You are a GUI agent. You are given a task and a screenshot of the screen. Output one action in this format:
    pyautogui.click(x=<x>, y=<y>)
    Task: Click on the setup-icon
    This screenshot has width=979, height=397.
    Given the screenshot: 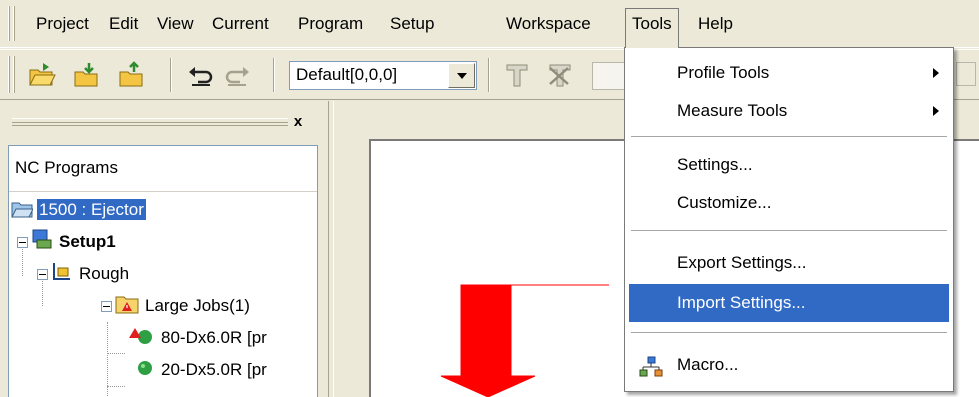 What is the action you would take?
    pyautogui.click(x=42, y=244)
    